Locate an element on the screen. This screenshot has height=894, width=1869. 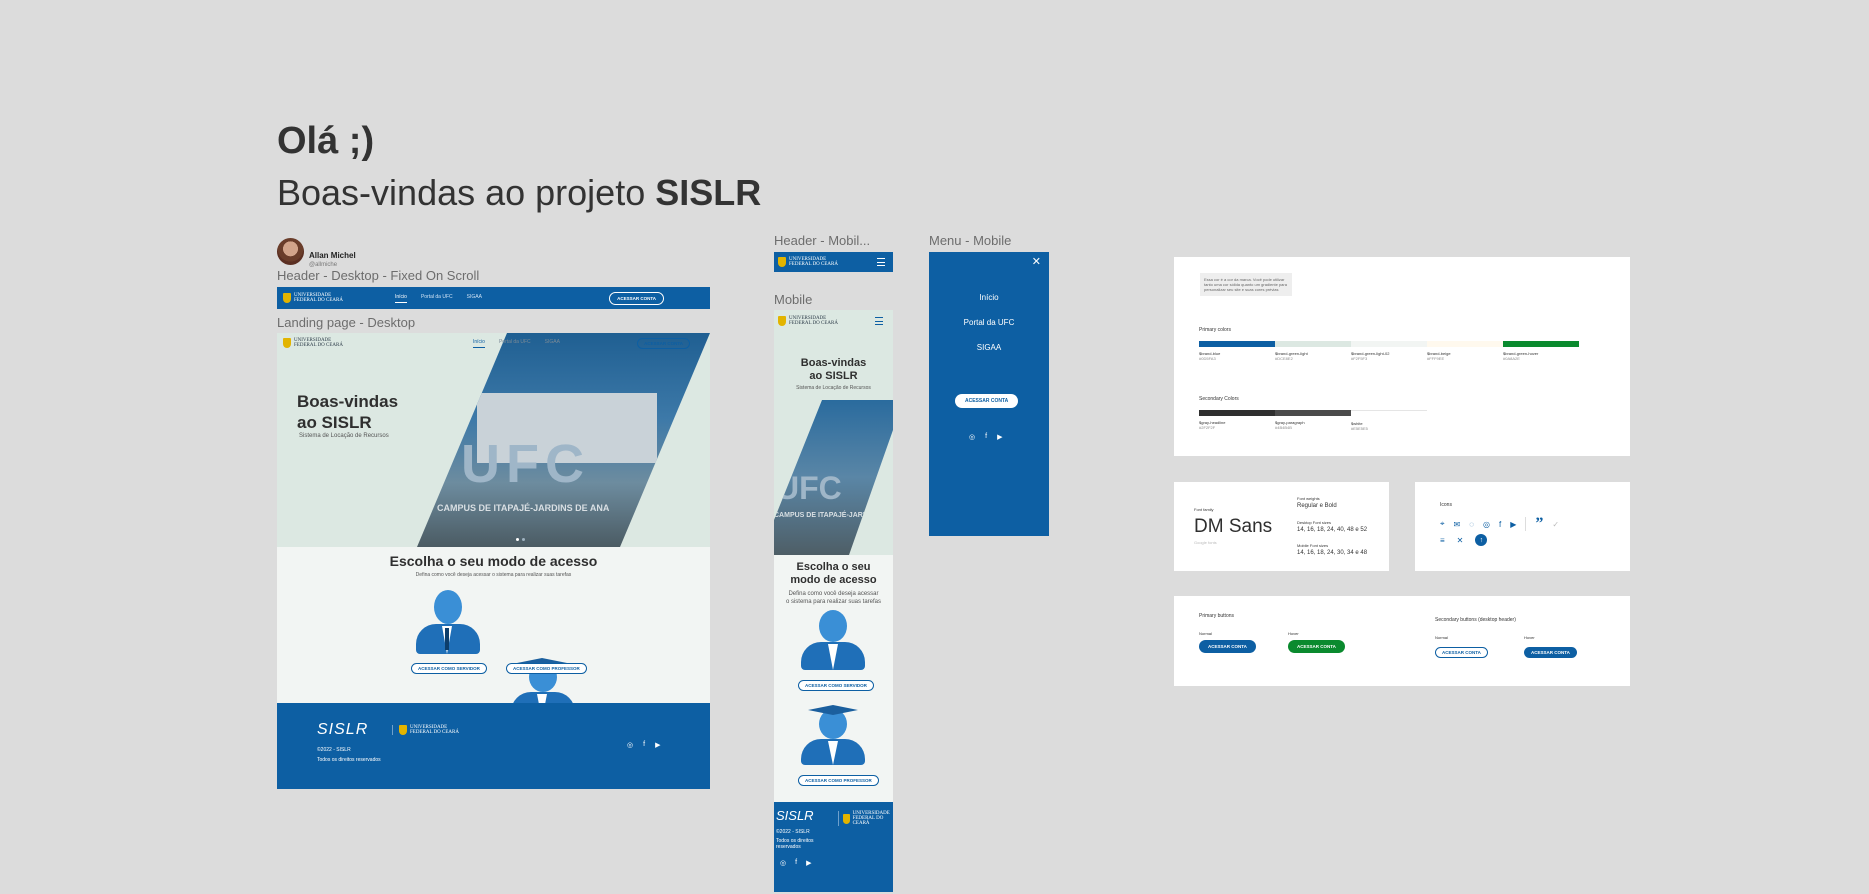
menu-social: ◎ f ▶ is located at coordinates (985, 437).